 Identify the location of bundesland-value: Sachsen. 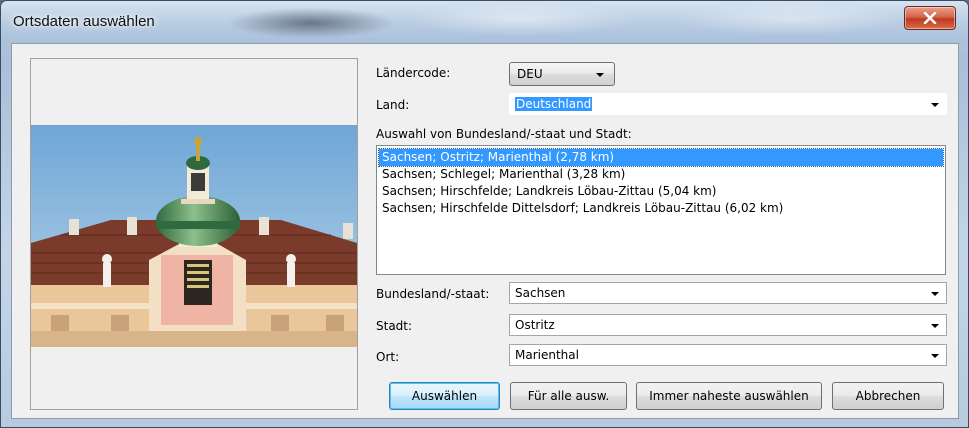
(540, 293).